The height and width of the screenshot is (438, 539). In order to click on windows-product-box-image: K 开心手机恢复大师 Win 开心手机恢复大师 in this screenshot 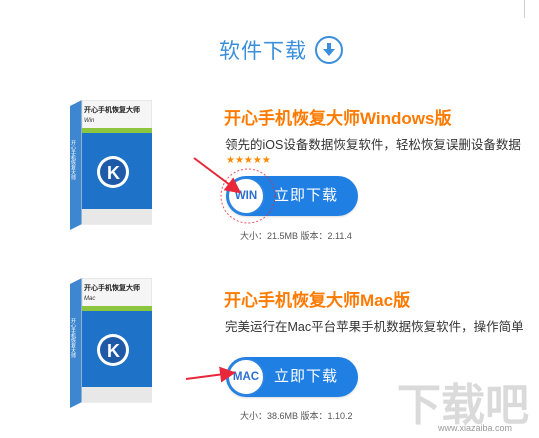, I will do `click(111, 165)`.